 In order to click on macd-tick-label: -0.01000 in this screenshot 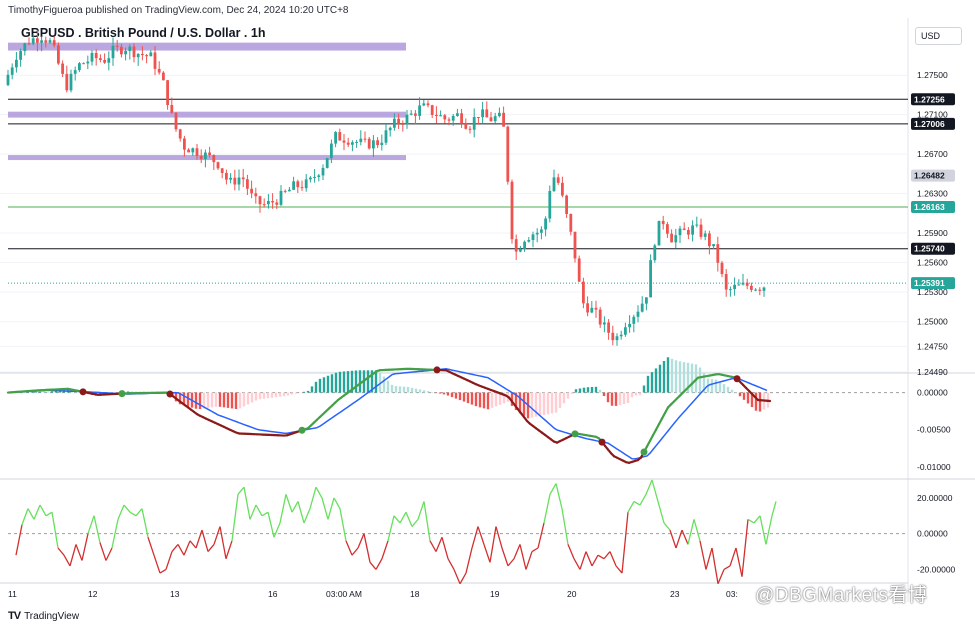, I will do `click(934, 467)`.